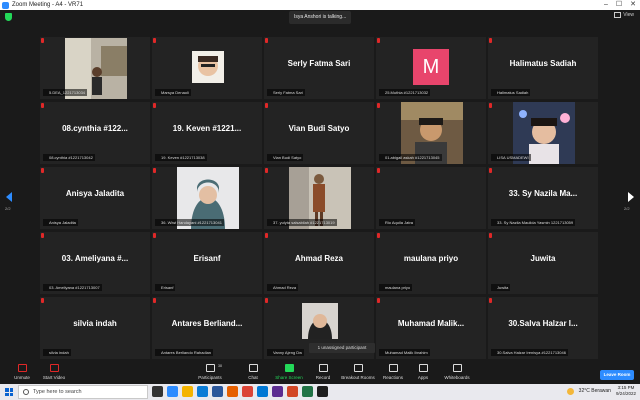 The image size is (640, 400). What do you see at coordinates (633, 5) in the screenshot?
I see `close-button: ✕` at bounding box center [633, 5].